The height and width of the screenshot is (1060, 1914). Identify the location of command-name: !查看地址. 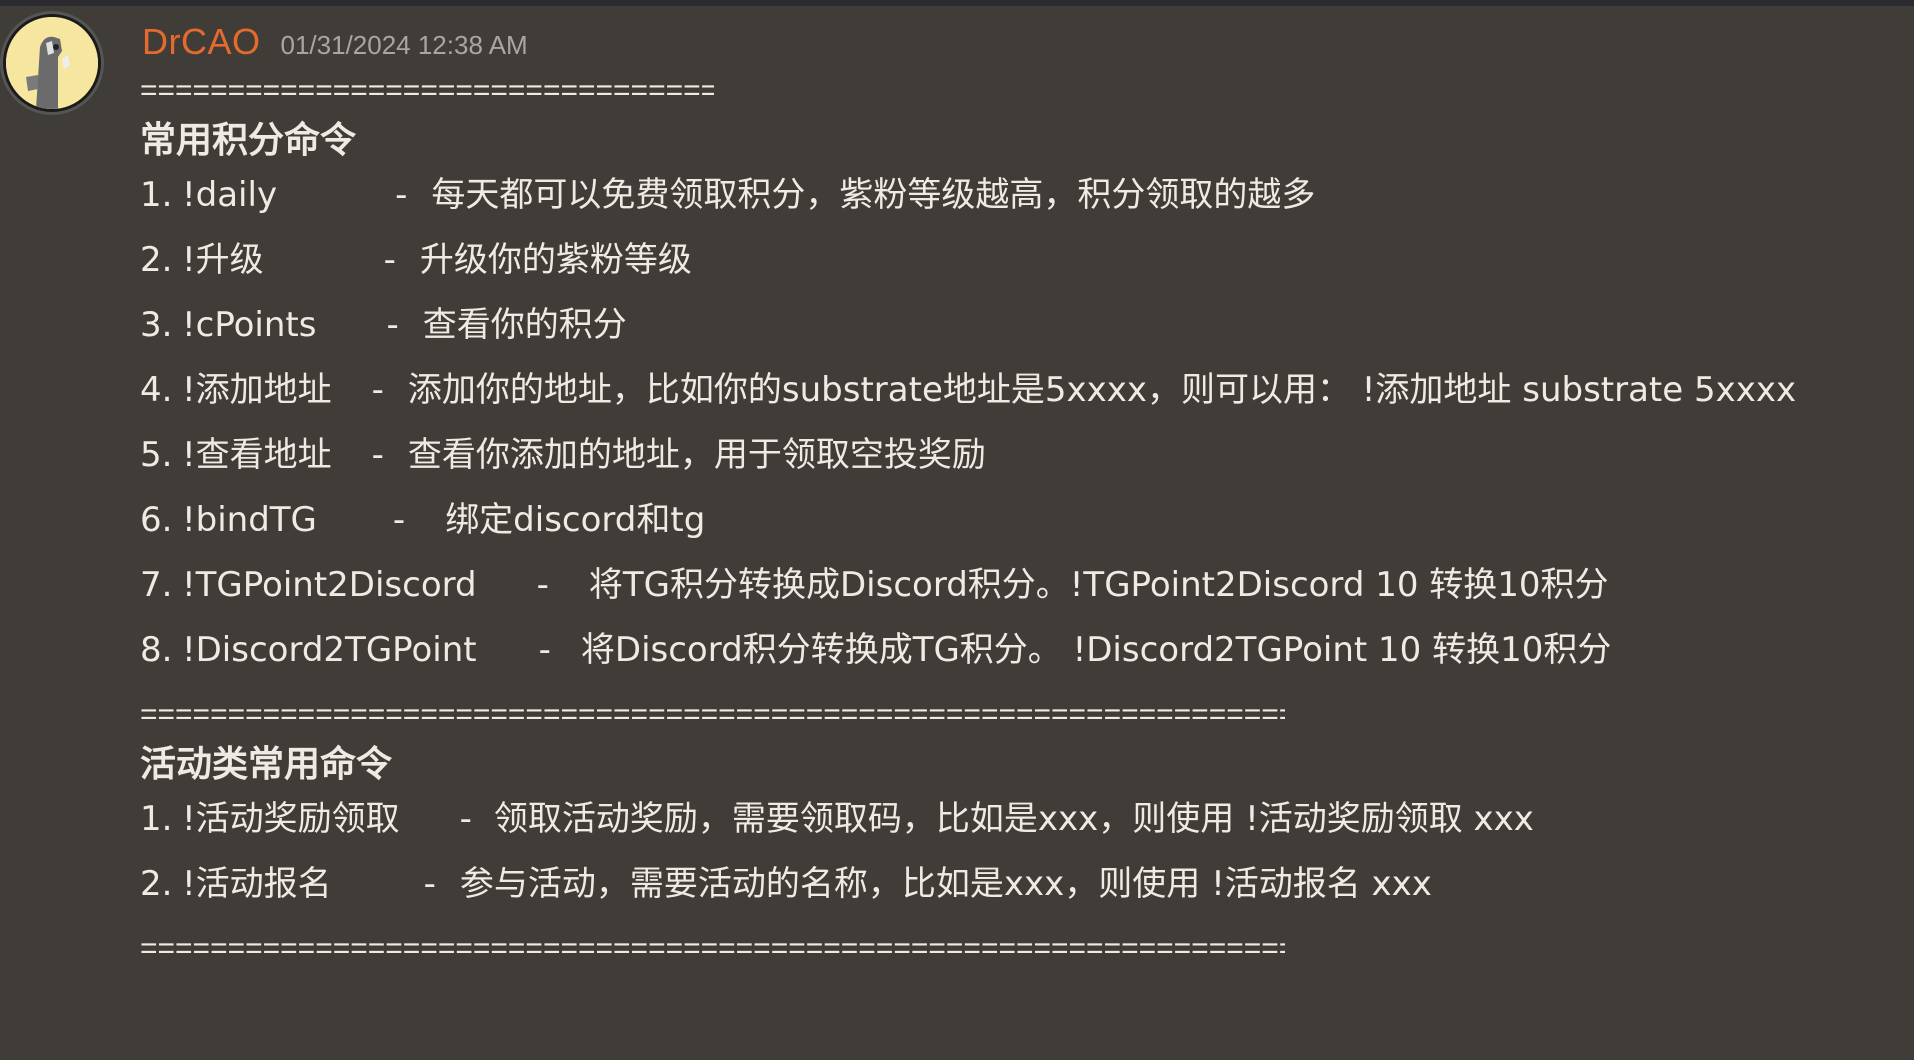
(257, 455).